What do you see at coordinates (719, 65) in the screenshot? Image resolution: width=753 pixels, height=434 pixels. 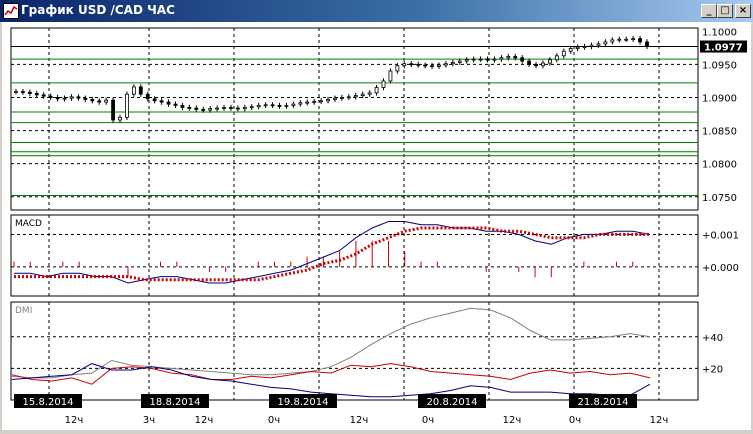 I see `price-axis-label: 1.0950` at bounding box center [719, 65].